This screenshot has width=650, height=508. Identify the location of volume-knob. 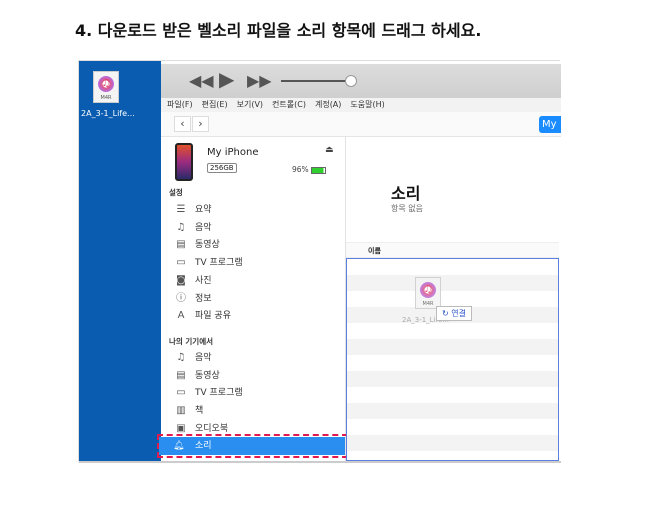
(351, 81).